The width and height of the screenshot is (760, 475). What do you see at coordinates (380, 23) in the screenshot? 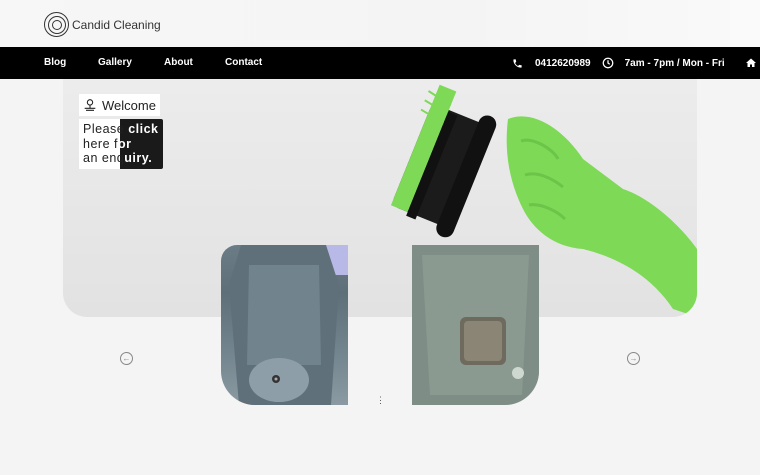
I see `site-header: Candid Cleaning` at bounding box center [380, 23].